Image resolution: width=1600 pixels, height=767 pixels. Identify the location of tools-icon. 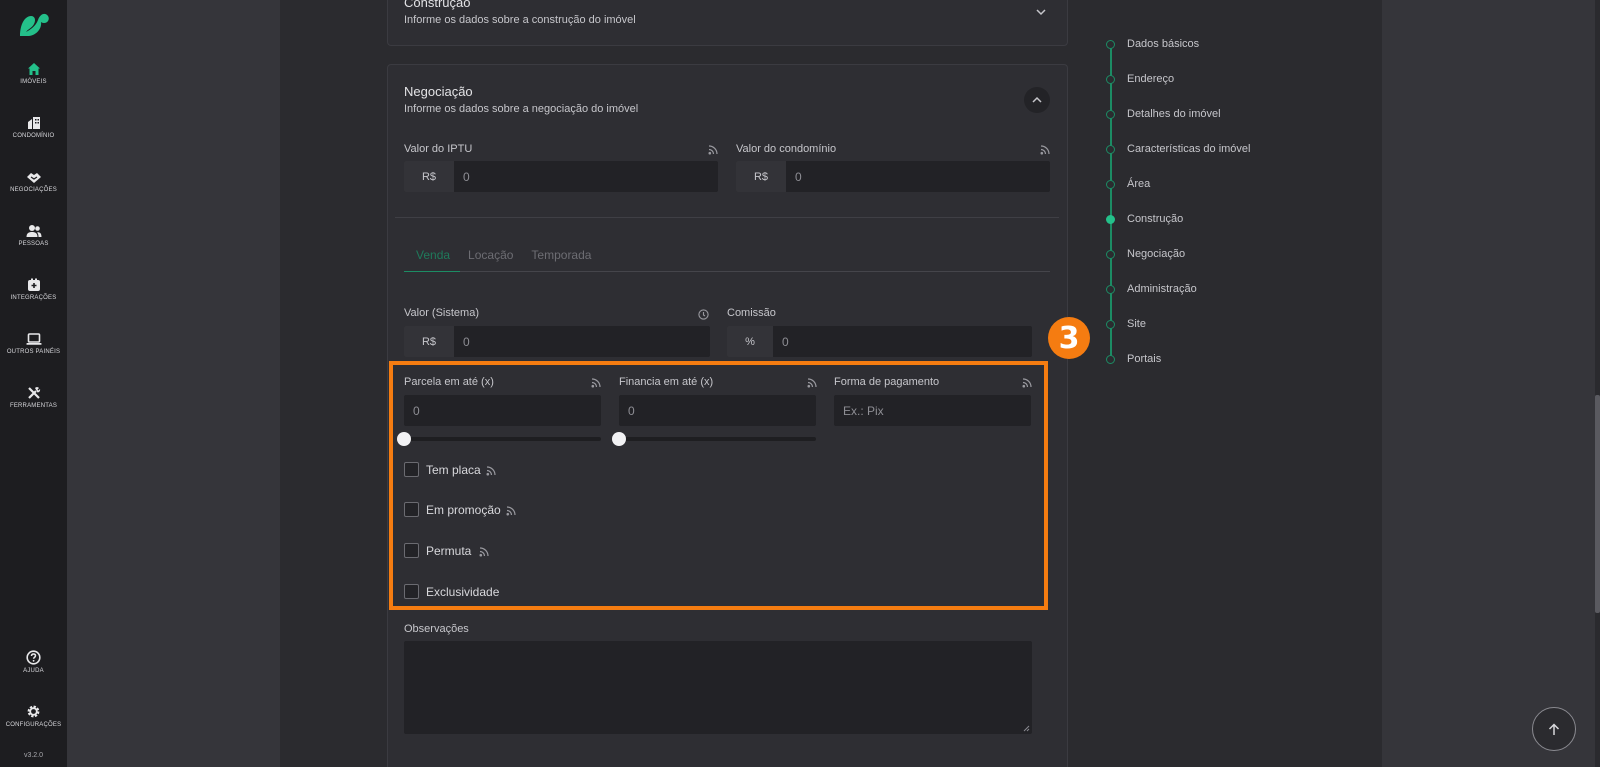
(33, 393).